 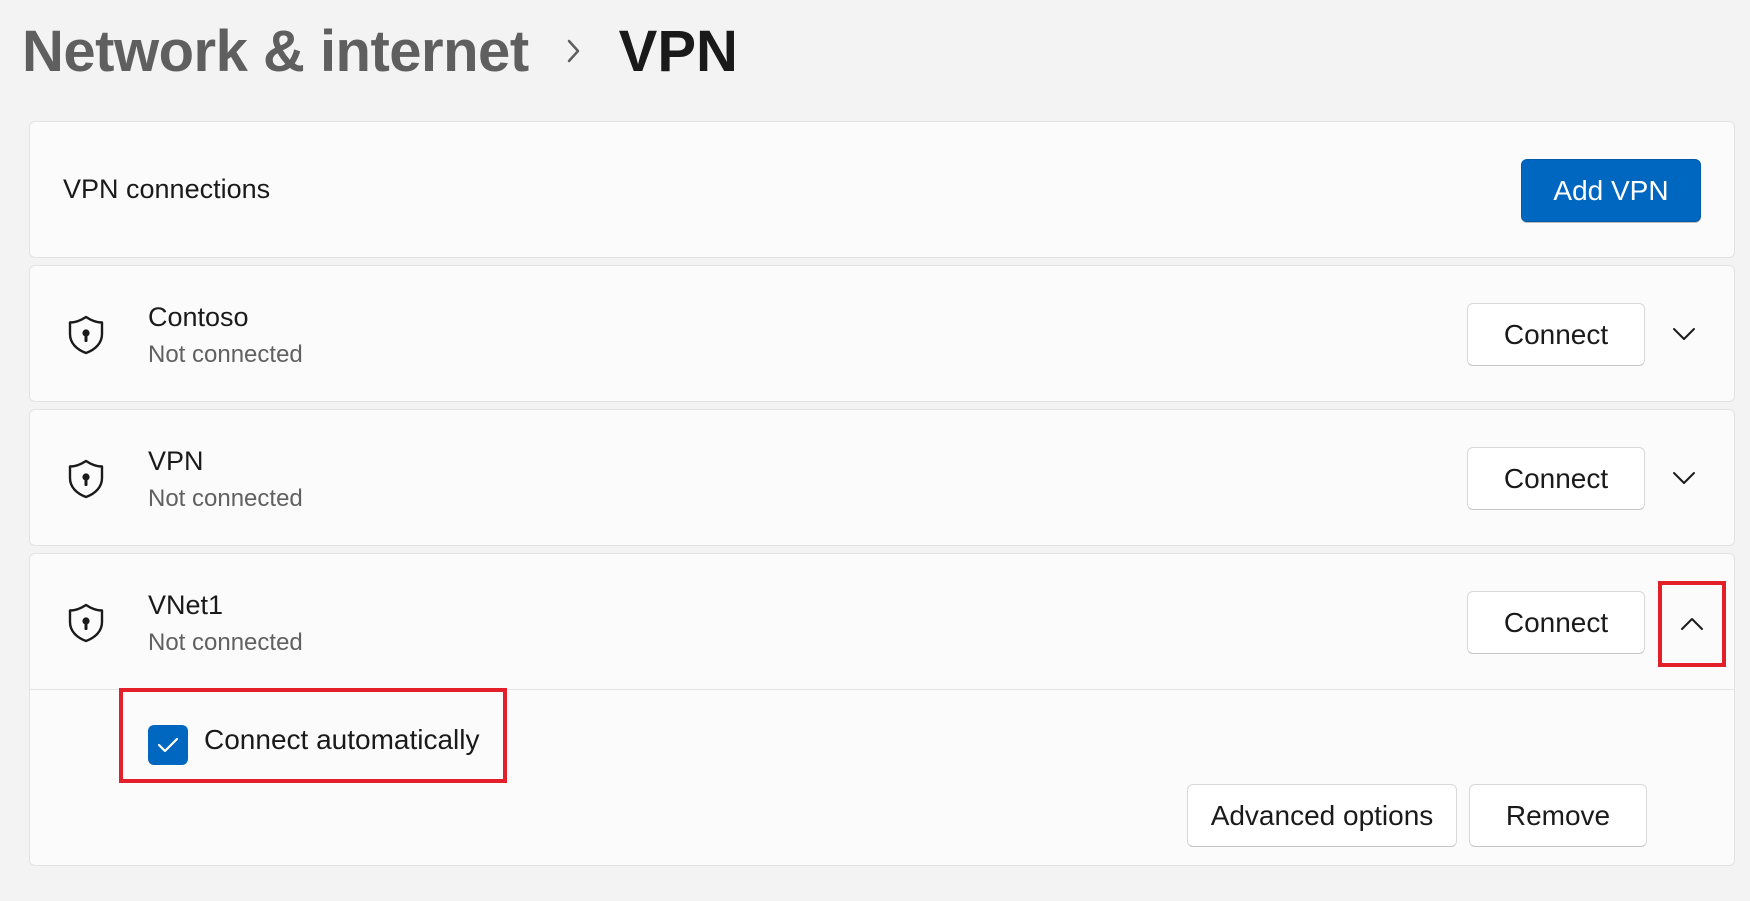 I want to click on advanced-options-button: Advanced options, so click(x=1322, y=815).